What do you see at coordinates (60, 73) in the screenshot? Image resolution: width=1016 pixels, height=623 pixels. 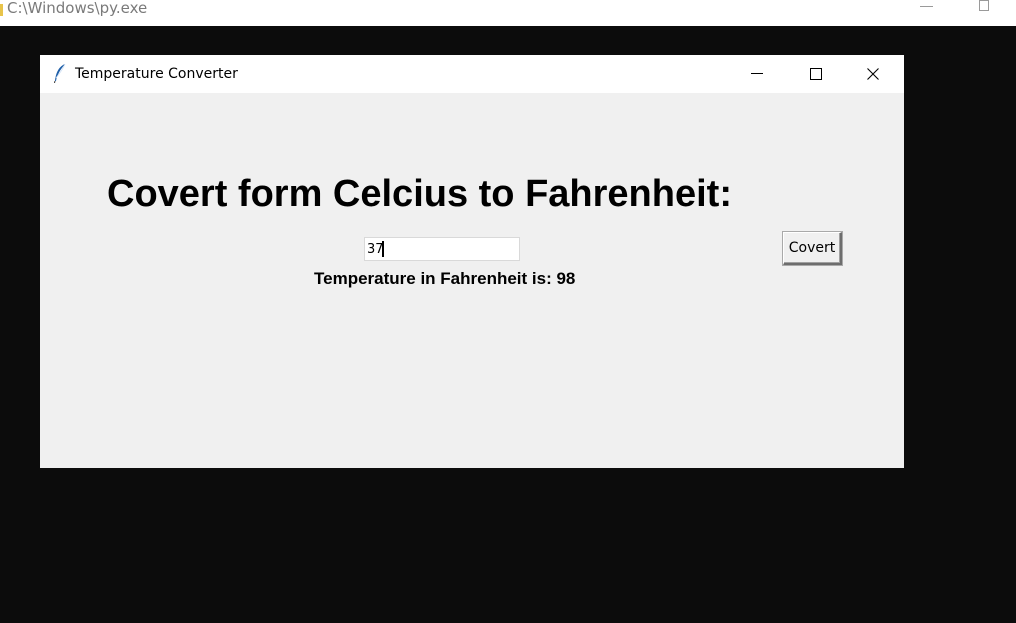 I see `tk-feather-icon` at bounding box center [60, 73].